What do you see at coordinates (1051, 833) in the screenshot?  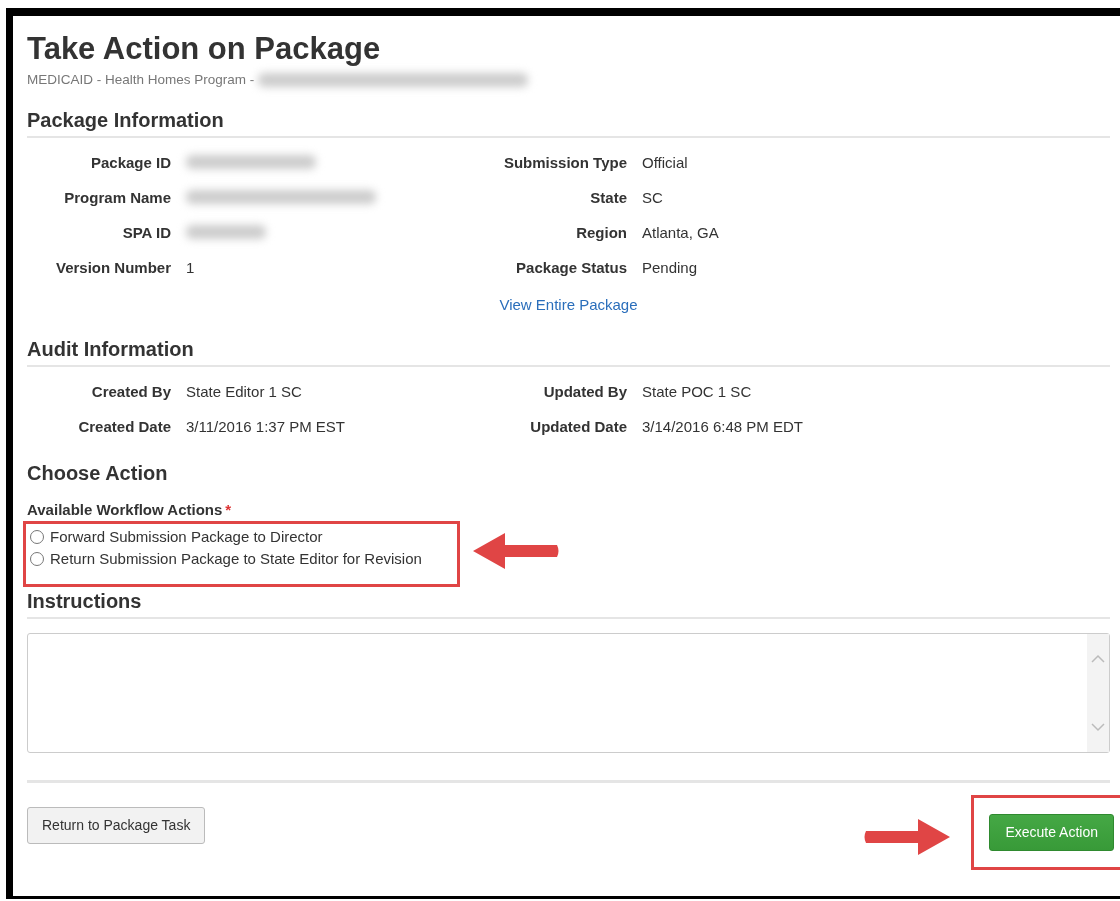 I see `execute-button: Execute Action` at bounding box center [1051, 833].